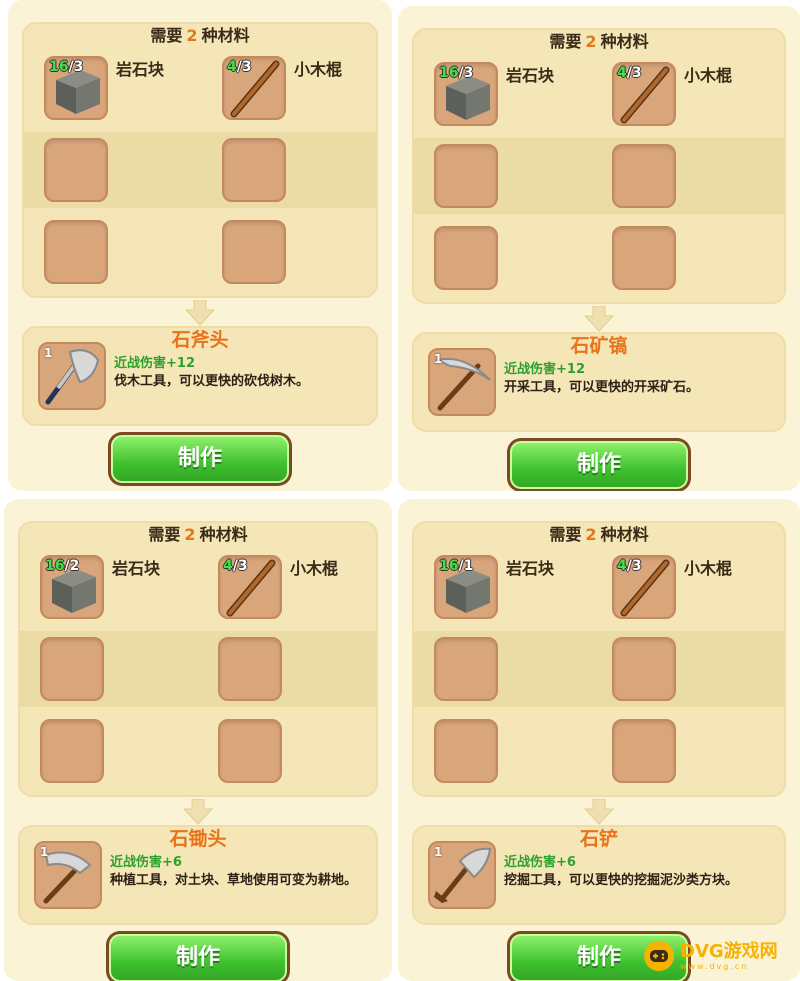  What do you see at coordinates (621, 880) in the screenshot?
I see `result-description: 挖掘工具，可以更快的挖掘泥沙类方块。` at bounding box center [621, 880].